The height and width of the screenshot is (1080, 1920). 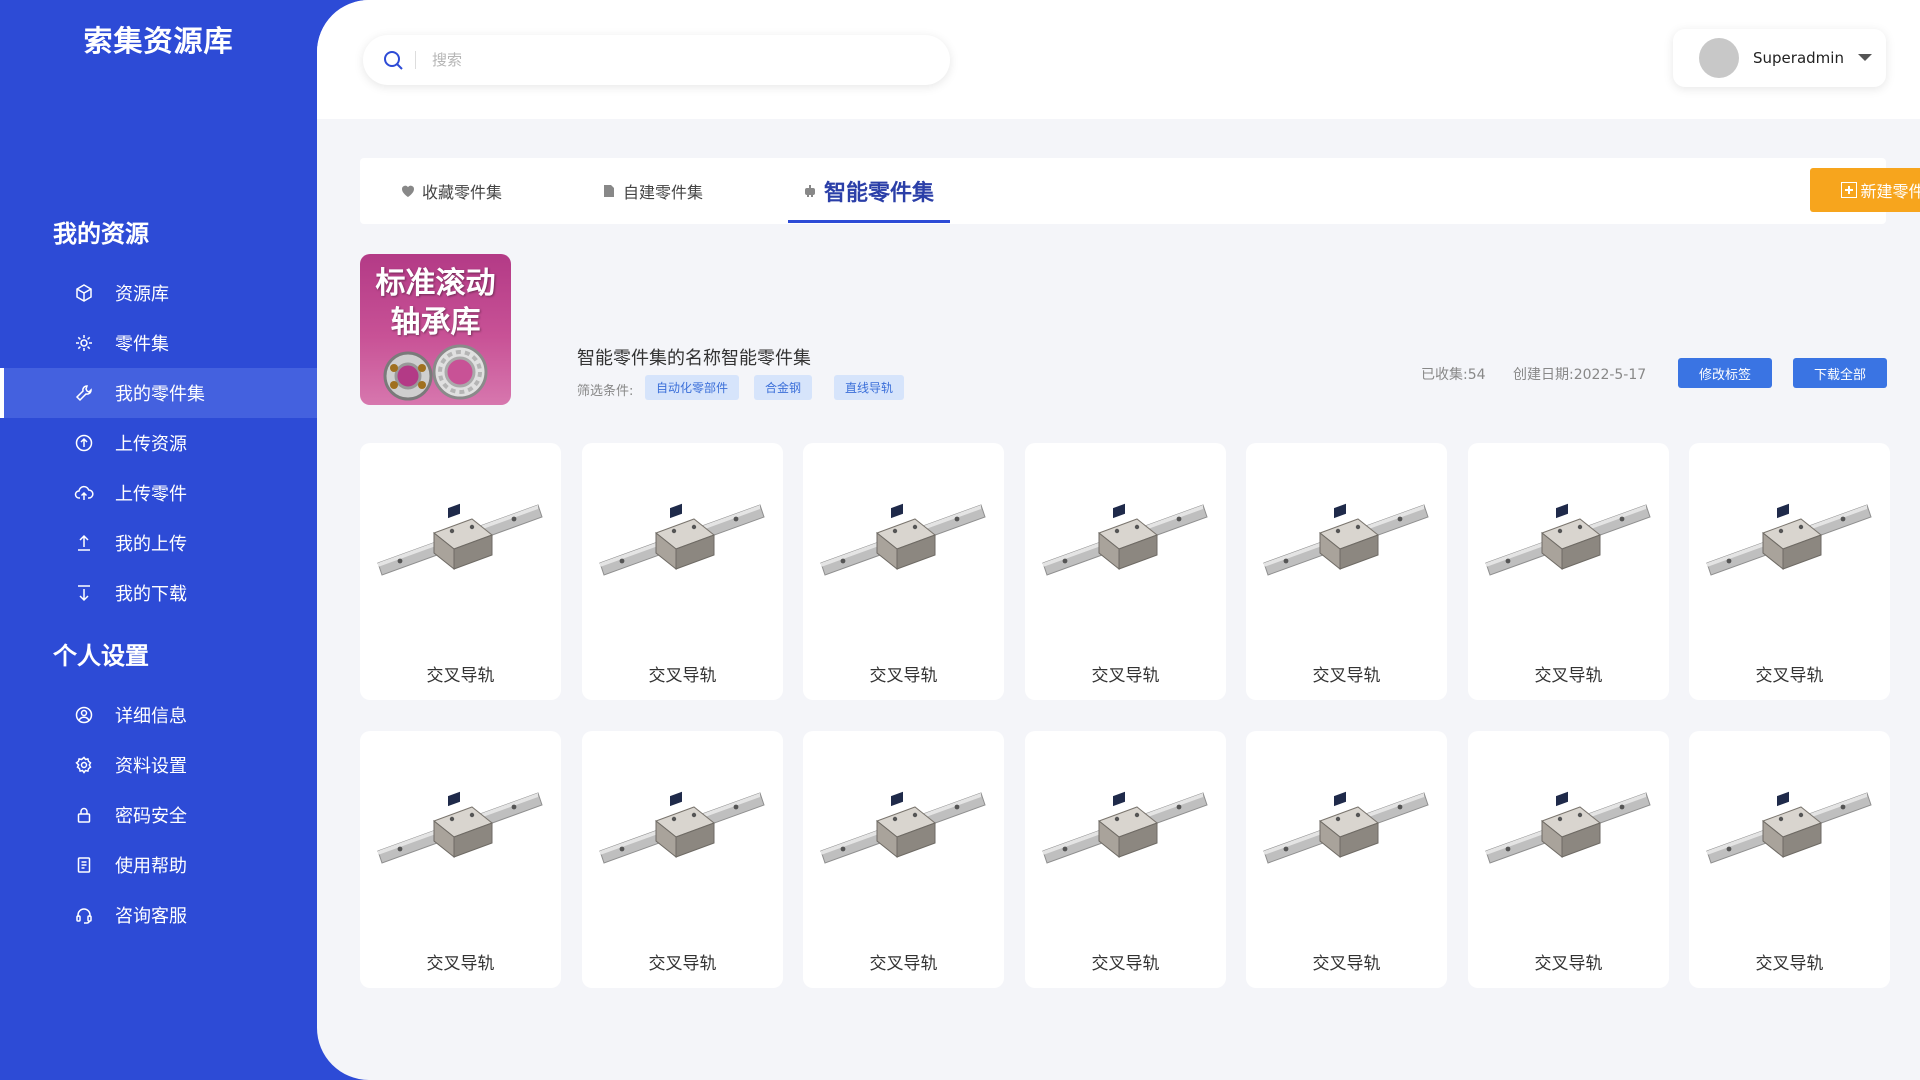 I want to click on sidebar-item-my-uploads: 我的上传, so click(x=158, y=543).